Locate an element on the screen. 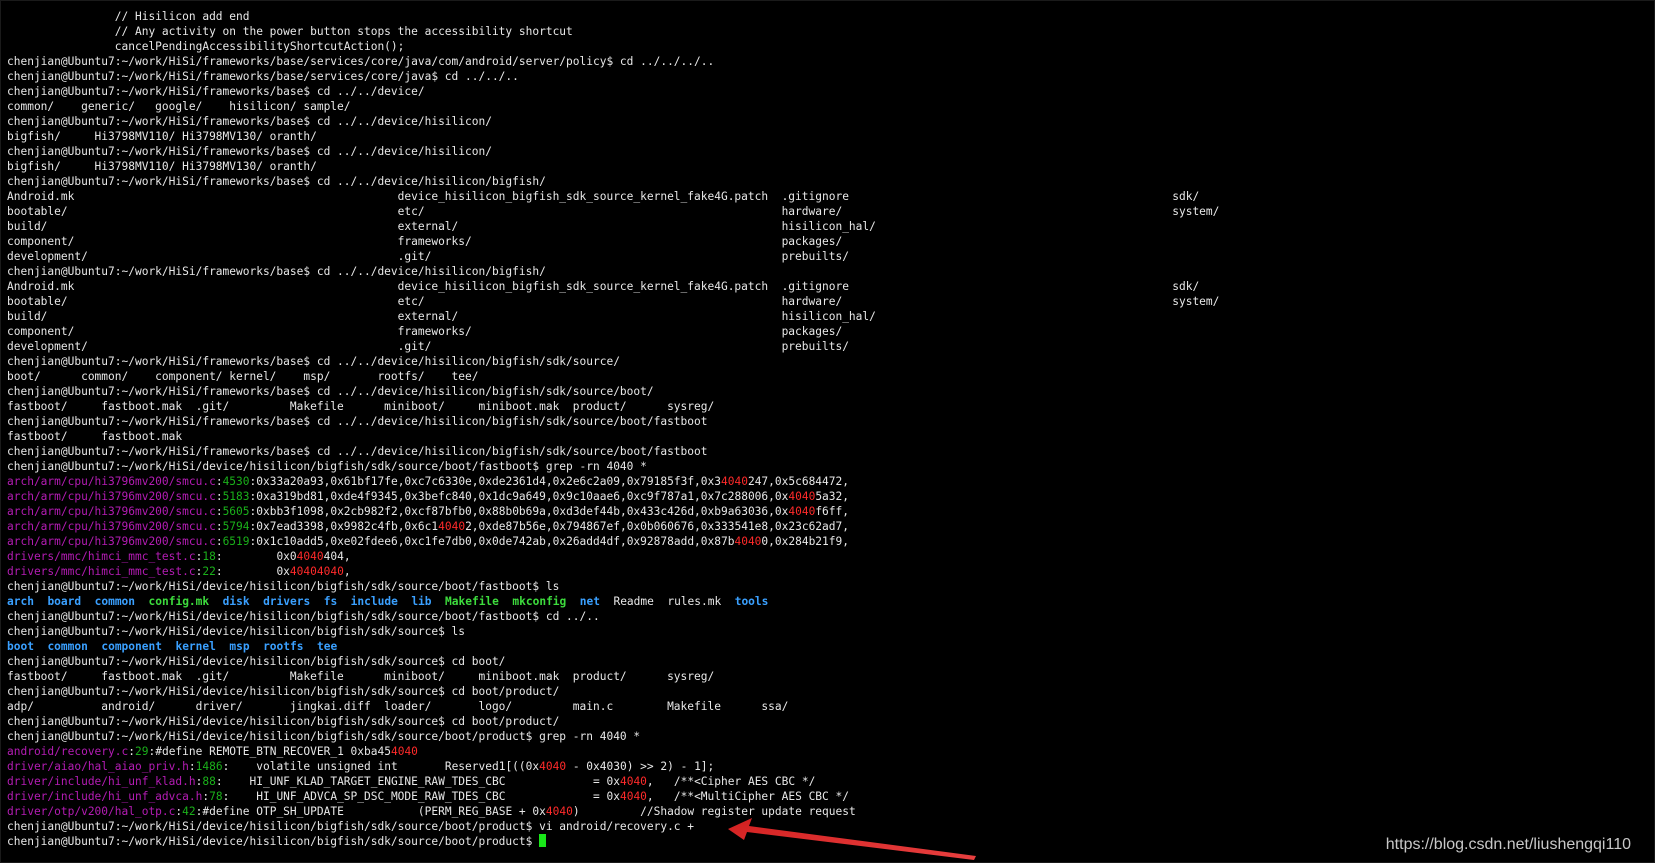 The width and height of the screenshot is (1655, 863). file-entry: config.mk is located at coordinates (179, 601).